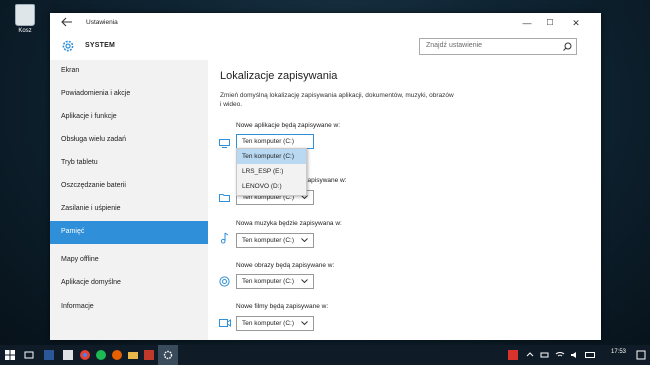 Image resolution: width=650 pixels, height=365 pixels. What do you see at coordinates (224, 281) in the screenshot?
I see `camera-icon` at bounding box center [224, 281].